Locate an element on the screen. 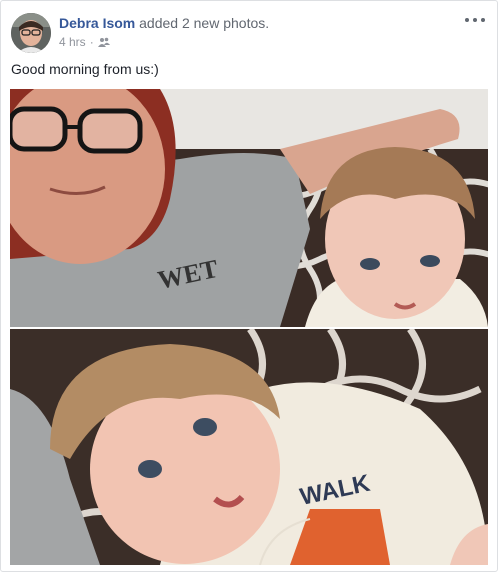 The height and width of the screenshot is (572, 498). post-message: Good morning from us:) is located at coordinates (85, 69).